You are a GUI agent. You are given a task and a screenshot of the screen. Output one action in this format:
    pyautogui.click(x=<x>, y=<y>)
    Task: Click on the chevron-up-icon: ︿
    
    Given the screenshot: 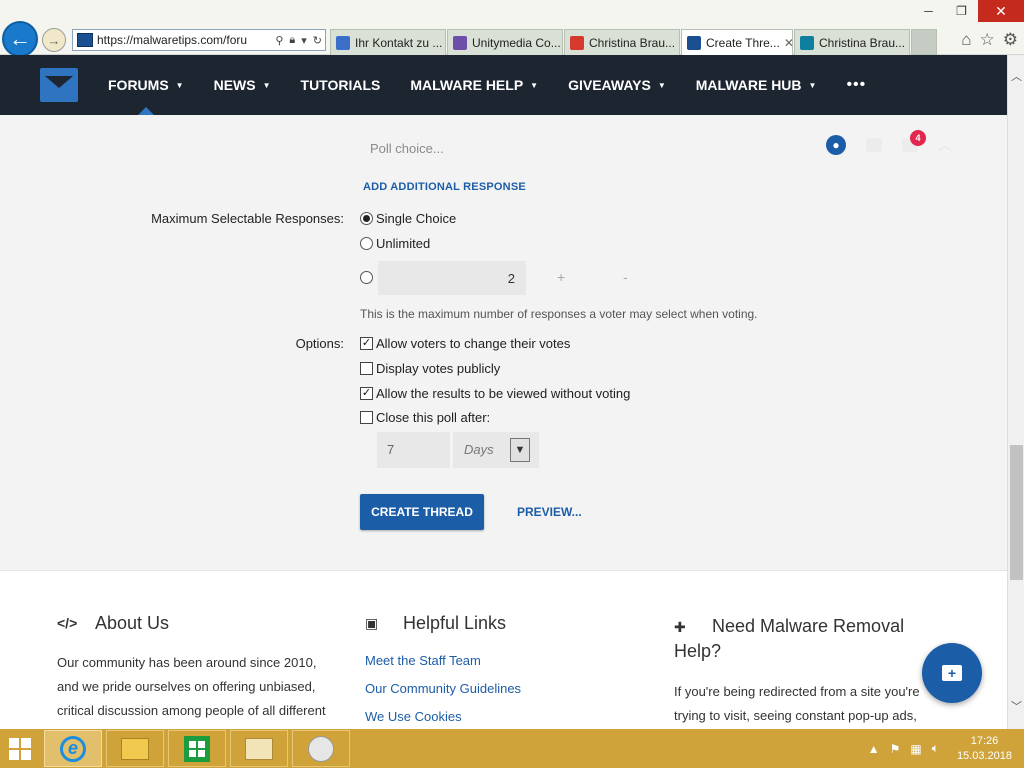 What is the action you would take?
    pyautogui.click(x=945, y=145)
    